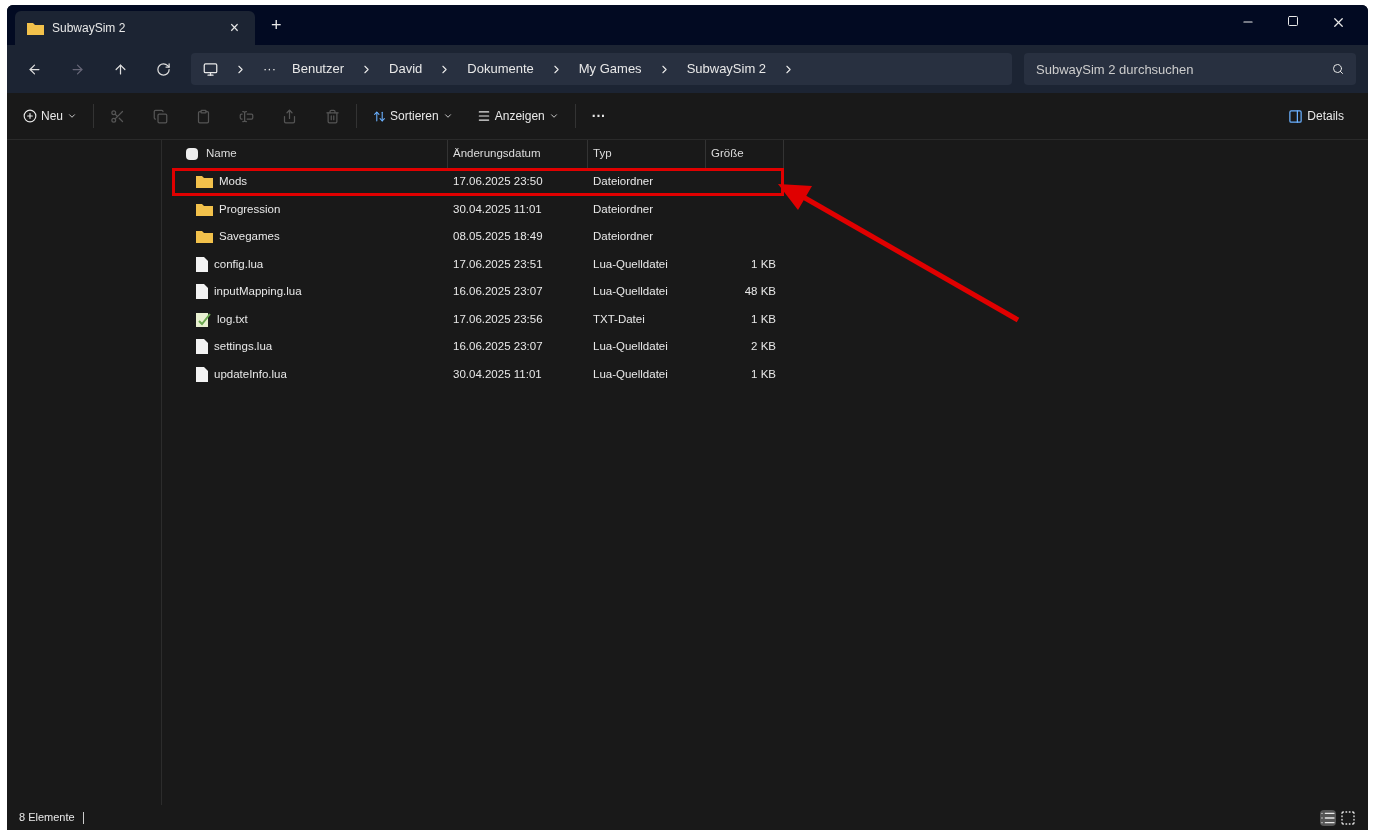  I want to click on maximize-icon, so click(1293, 21).